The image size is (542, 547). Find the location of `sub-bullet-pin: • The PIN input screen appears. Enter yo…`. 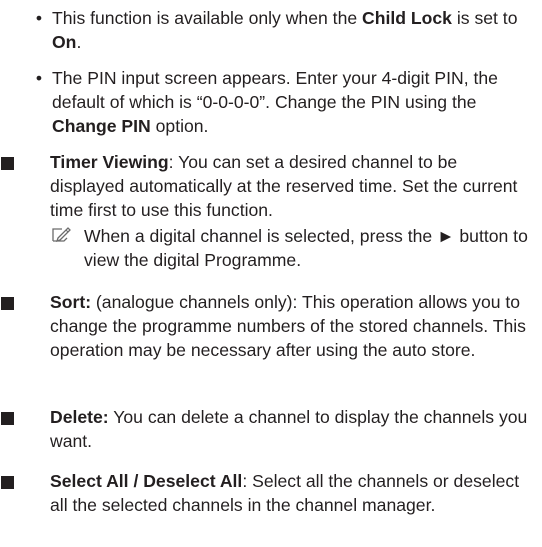

sub-bullet-pin: • The PIN input screen appears. Enter yo… is located at coordinates (279, 102).